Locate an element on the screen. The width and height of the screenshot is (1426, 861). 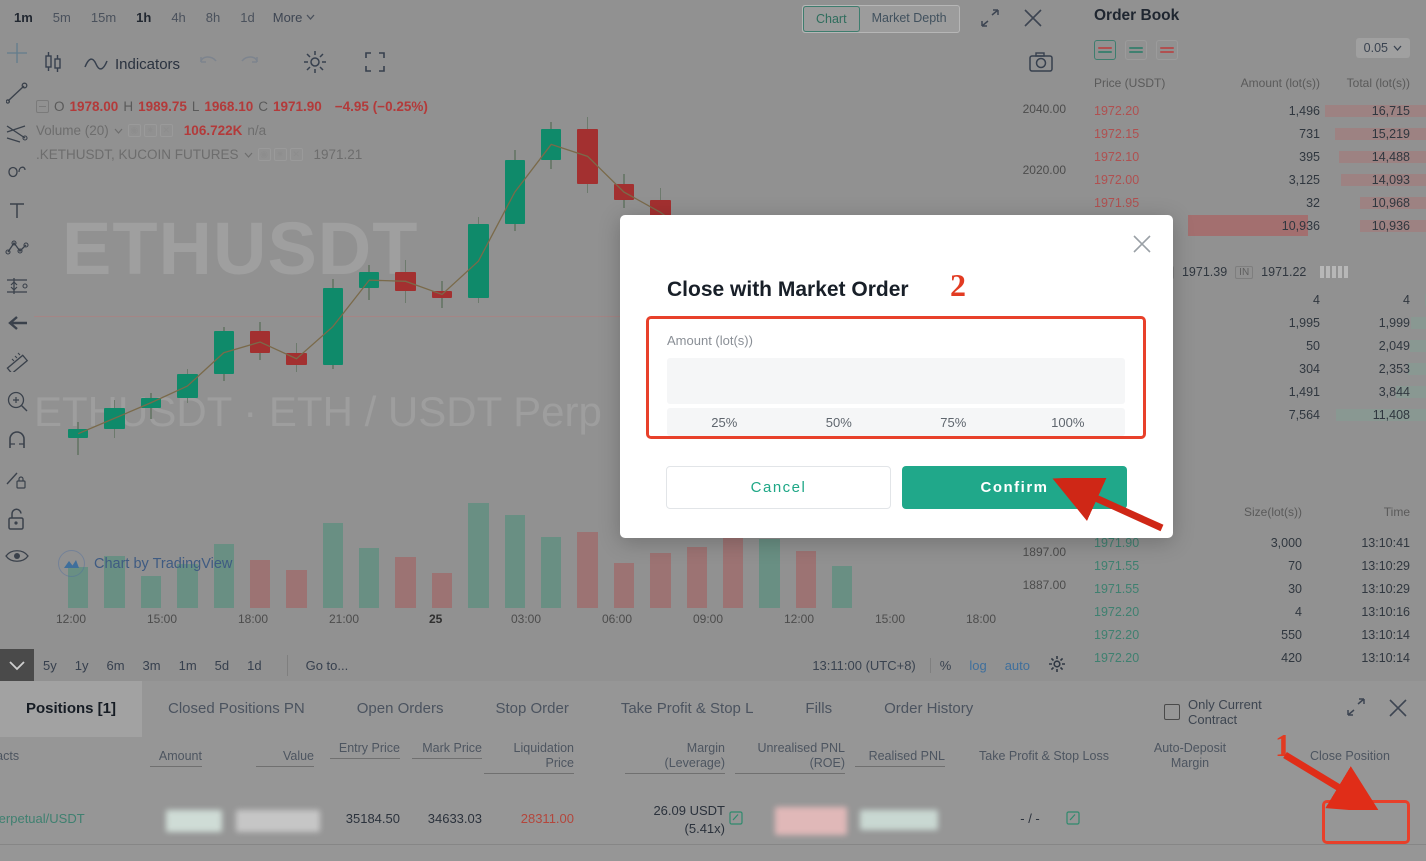
settings-gear-icon is located at coordinates (315, 64).